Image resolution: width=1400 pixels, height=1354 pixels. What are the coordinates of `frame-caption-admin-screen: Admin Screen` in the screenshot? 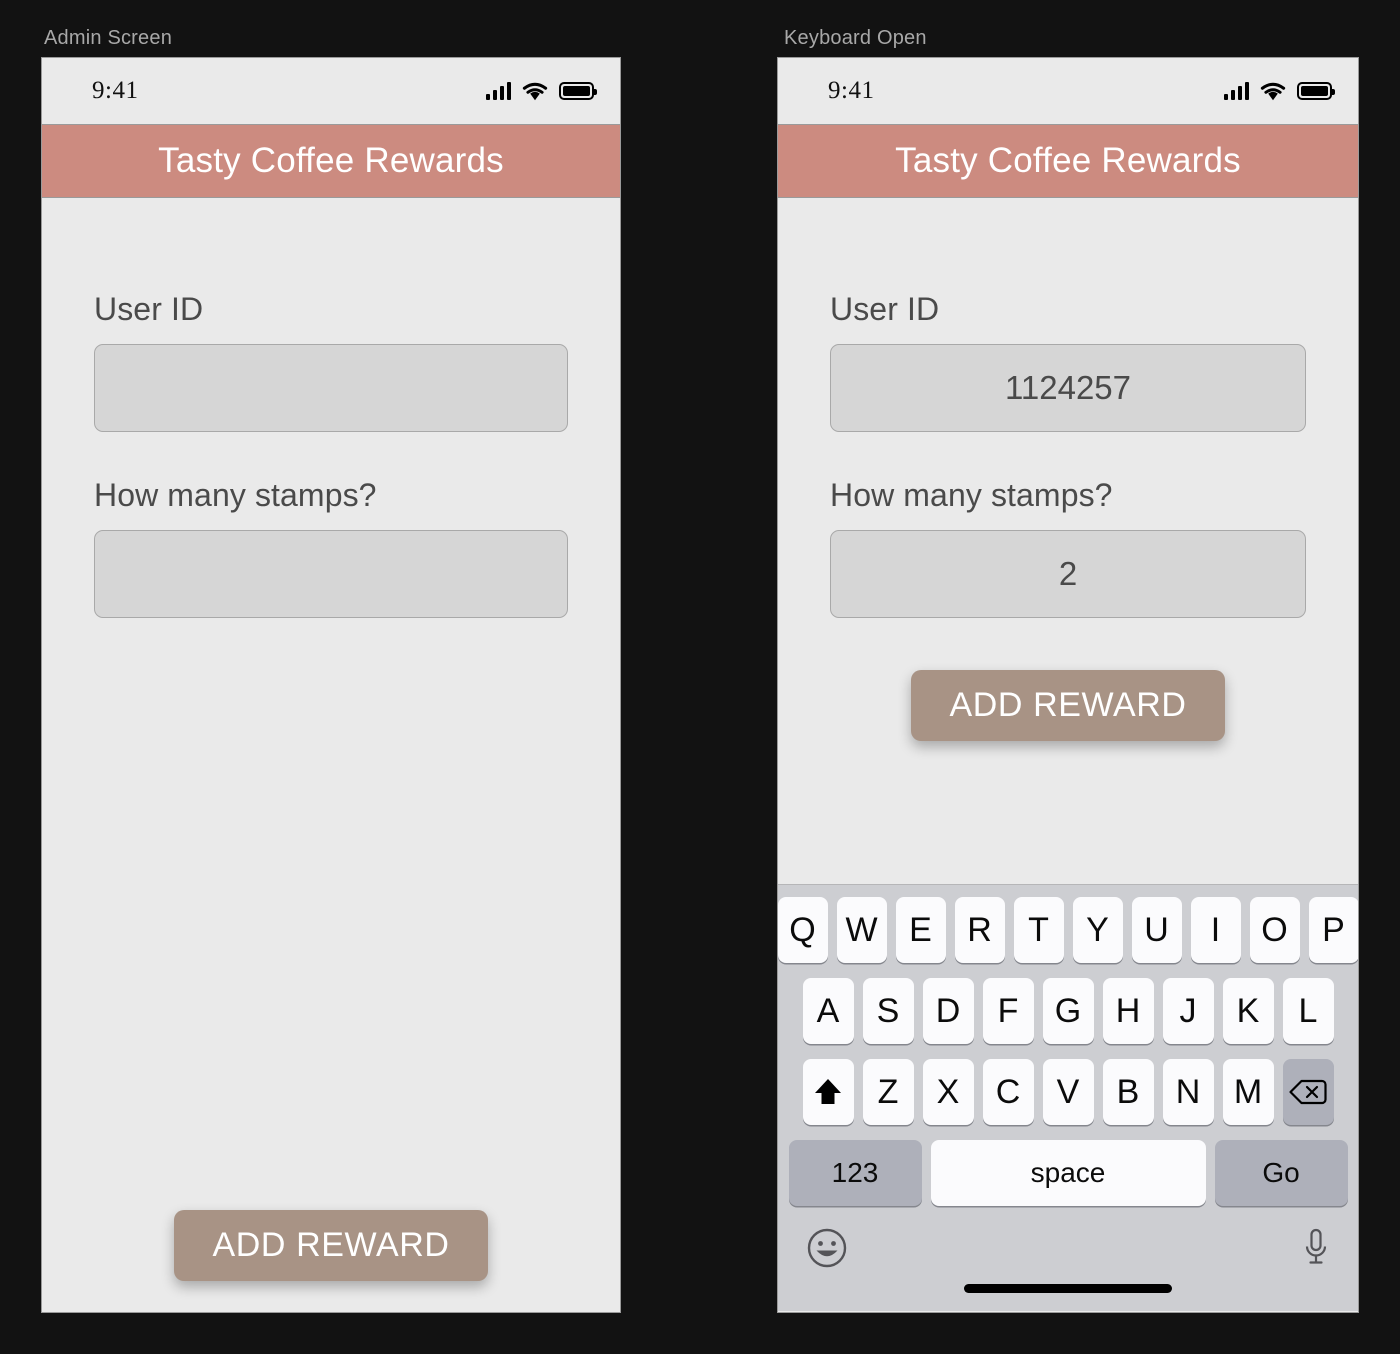 It's located at (108, 38).